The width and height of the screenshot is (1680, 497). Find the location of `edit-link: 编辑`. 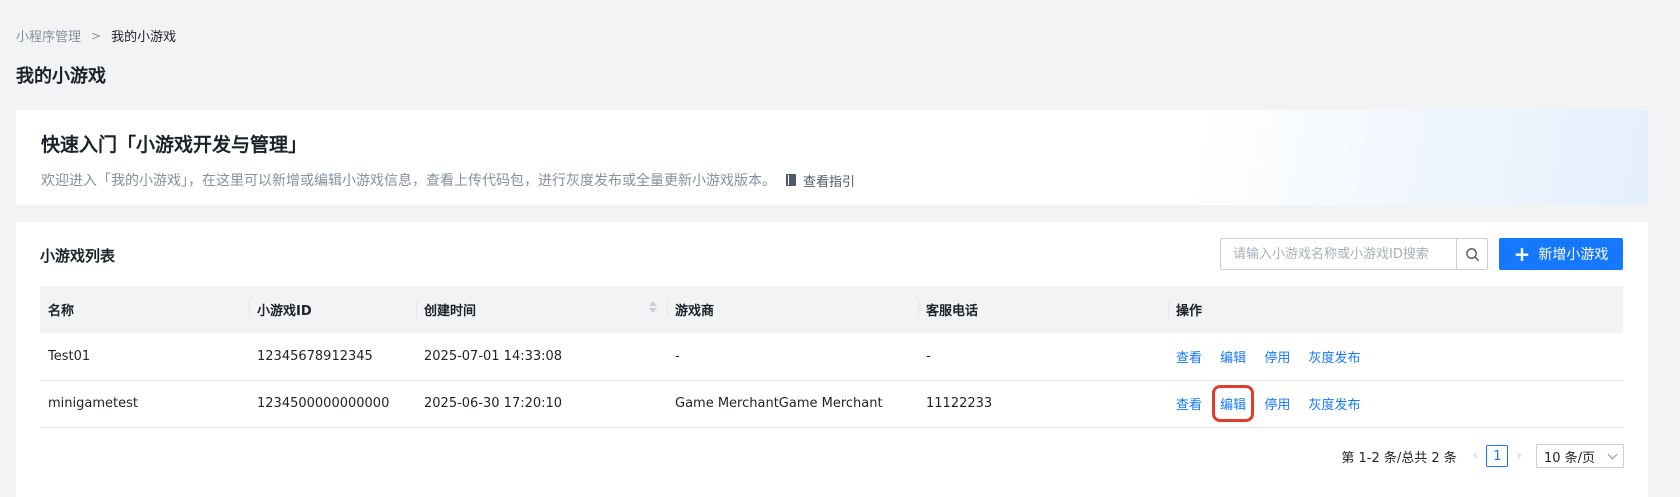

edit-link: 编辑 is located at coordinates (1233, 356).